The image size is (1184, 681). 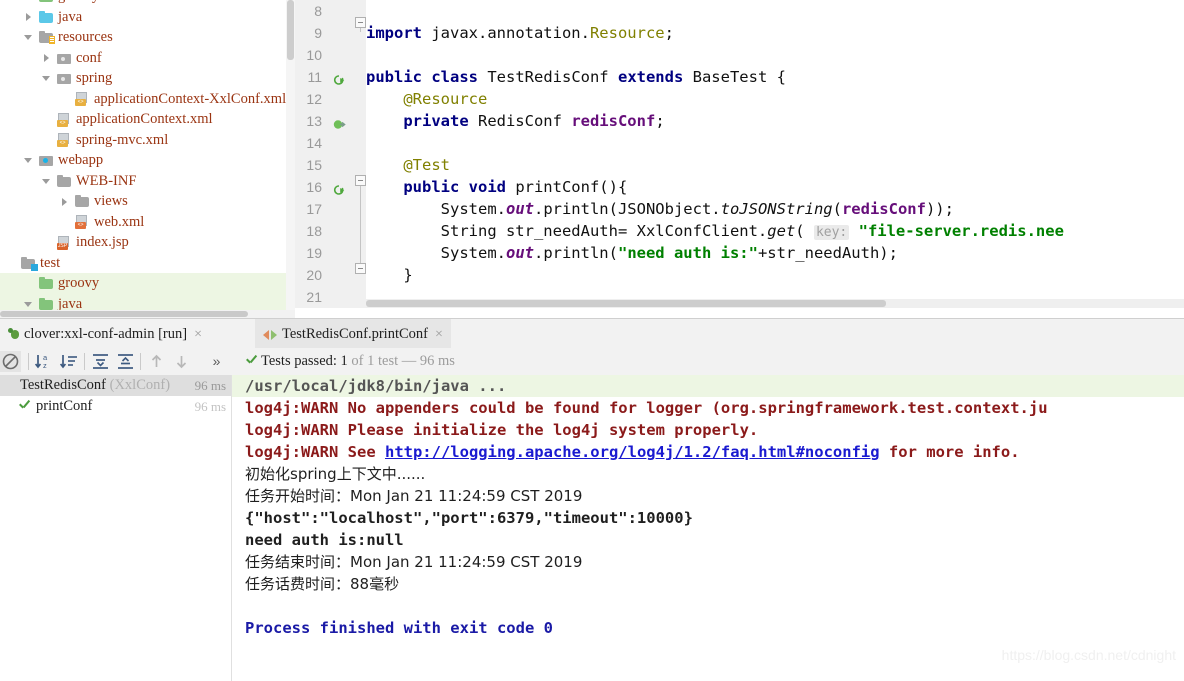 I want to click on console-line-8: 任务结束时间：Mon Jan 21 11:24:59 CST 2019, so click(x=414, y=562).